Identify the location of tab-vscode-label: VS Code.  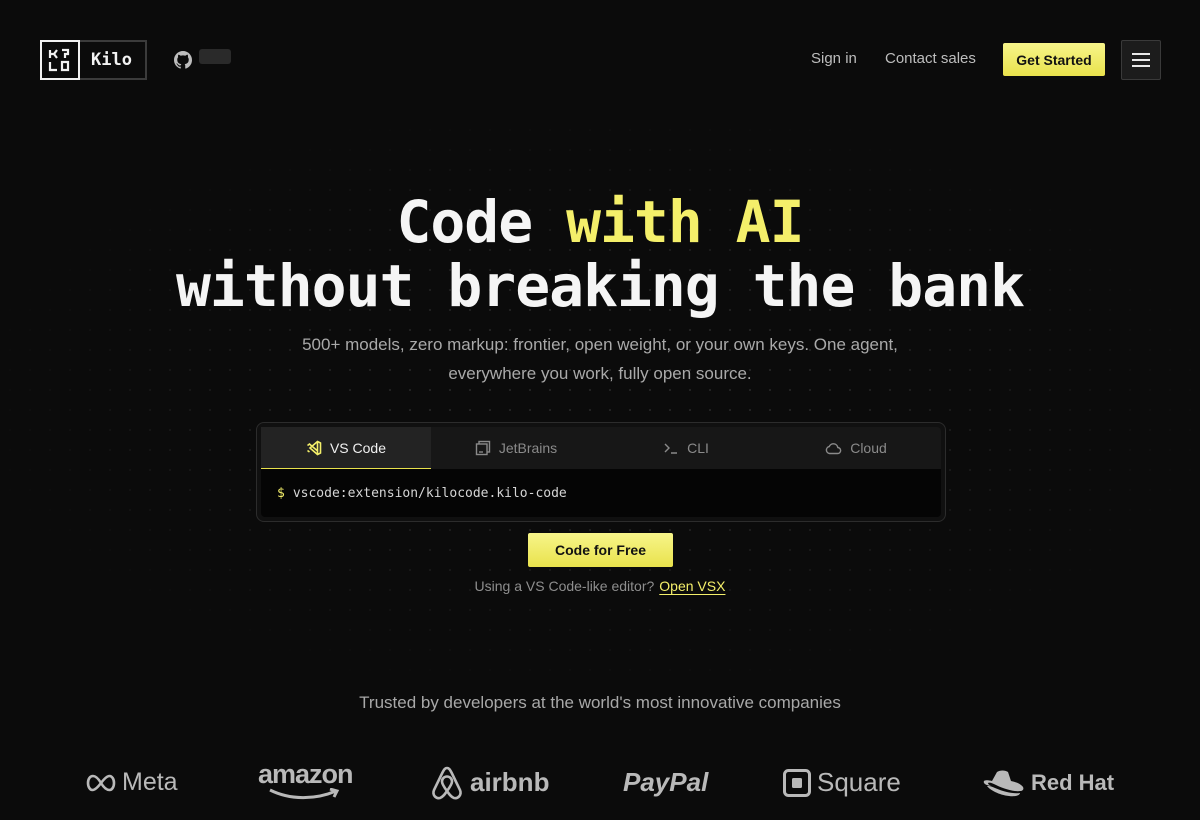
(358, 447).